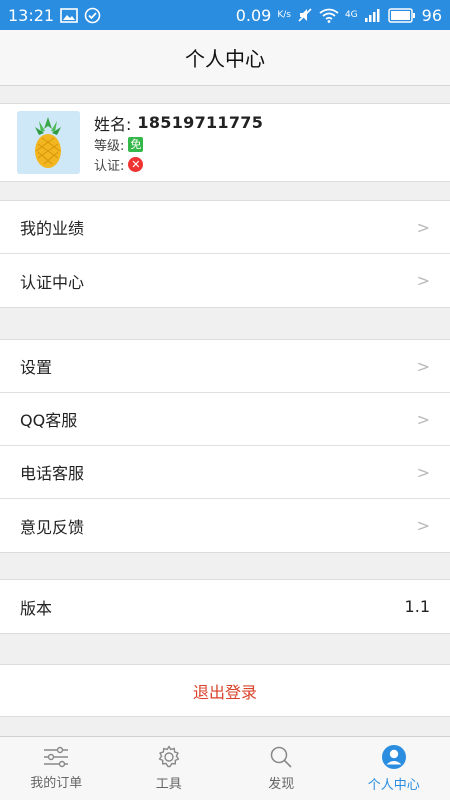 This screenshot has height=800, width=450. I want to click on name-value: 18519711775, so click(200, 122).